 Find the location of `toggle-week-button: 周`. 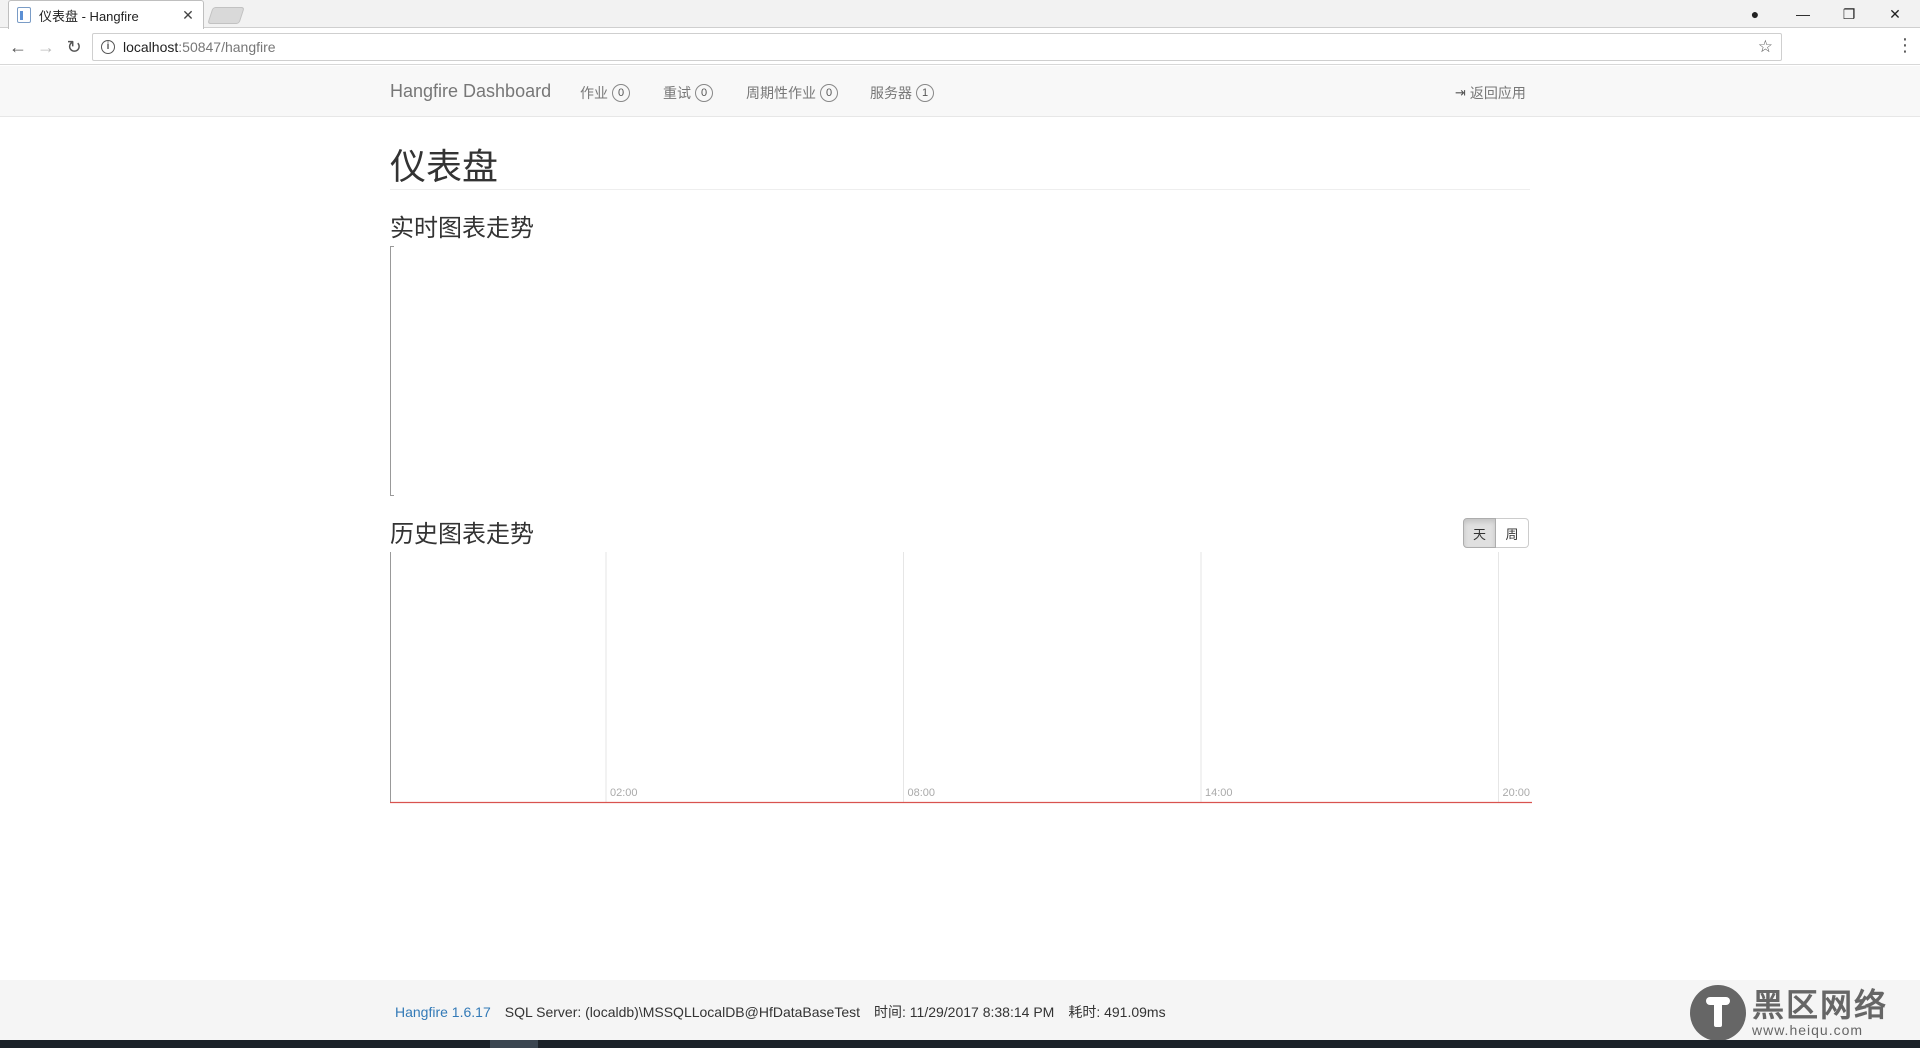

toggle-week-button: 周 is located at coordinates (1512, 533).